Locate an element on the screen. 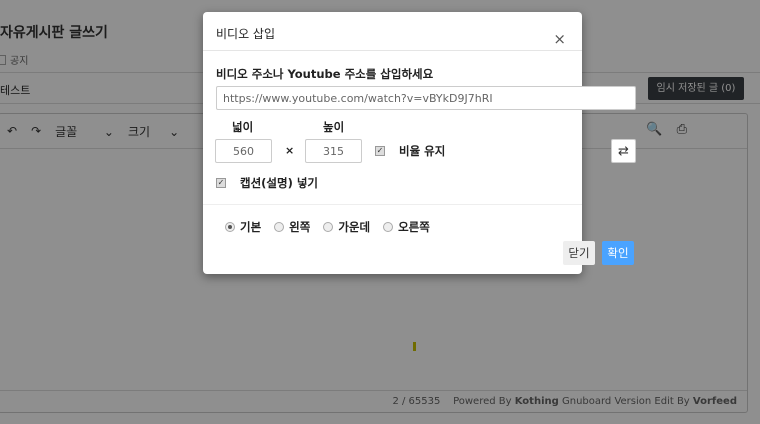 This screenshot has height=424, width=760. close-button: 닫기 is located at coordinates (579, 253).